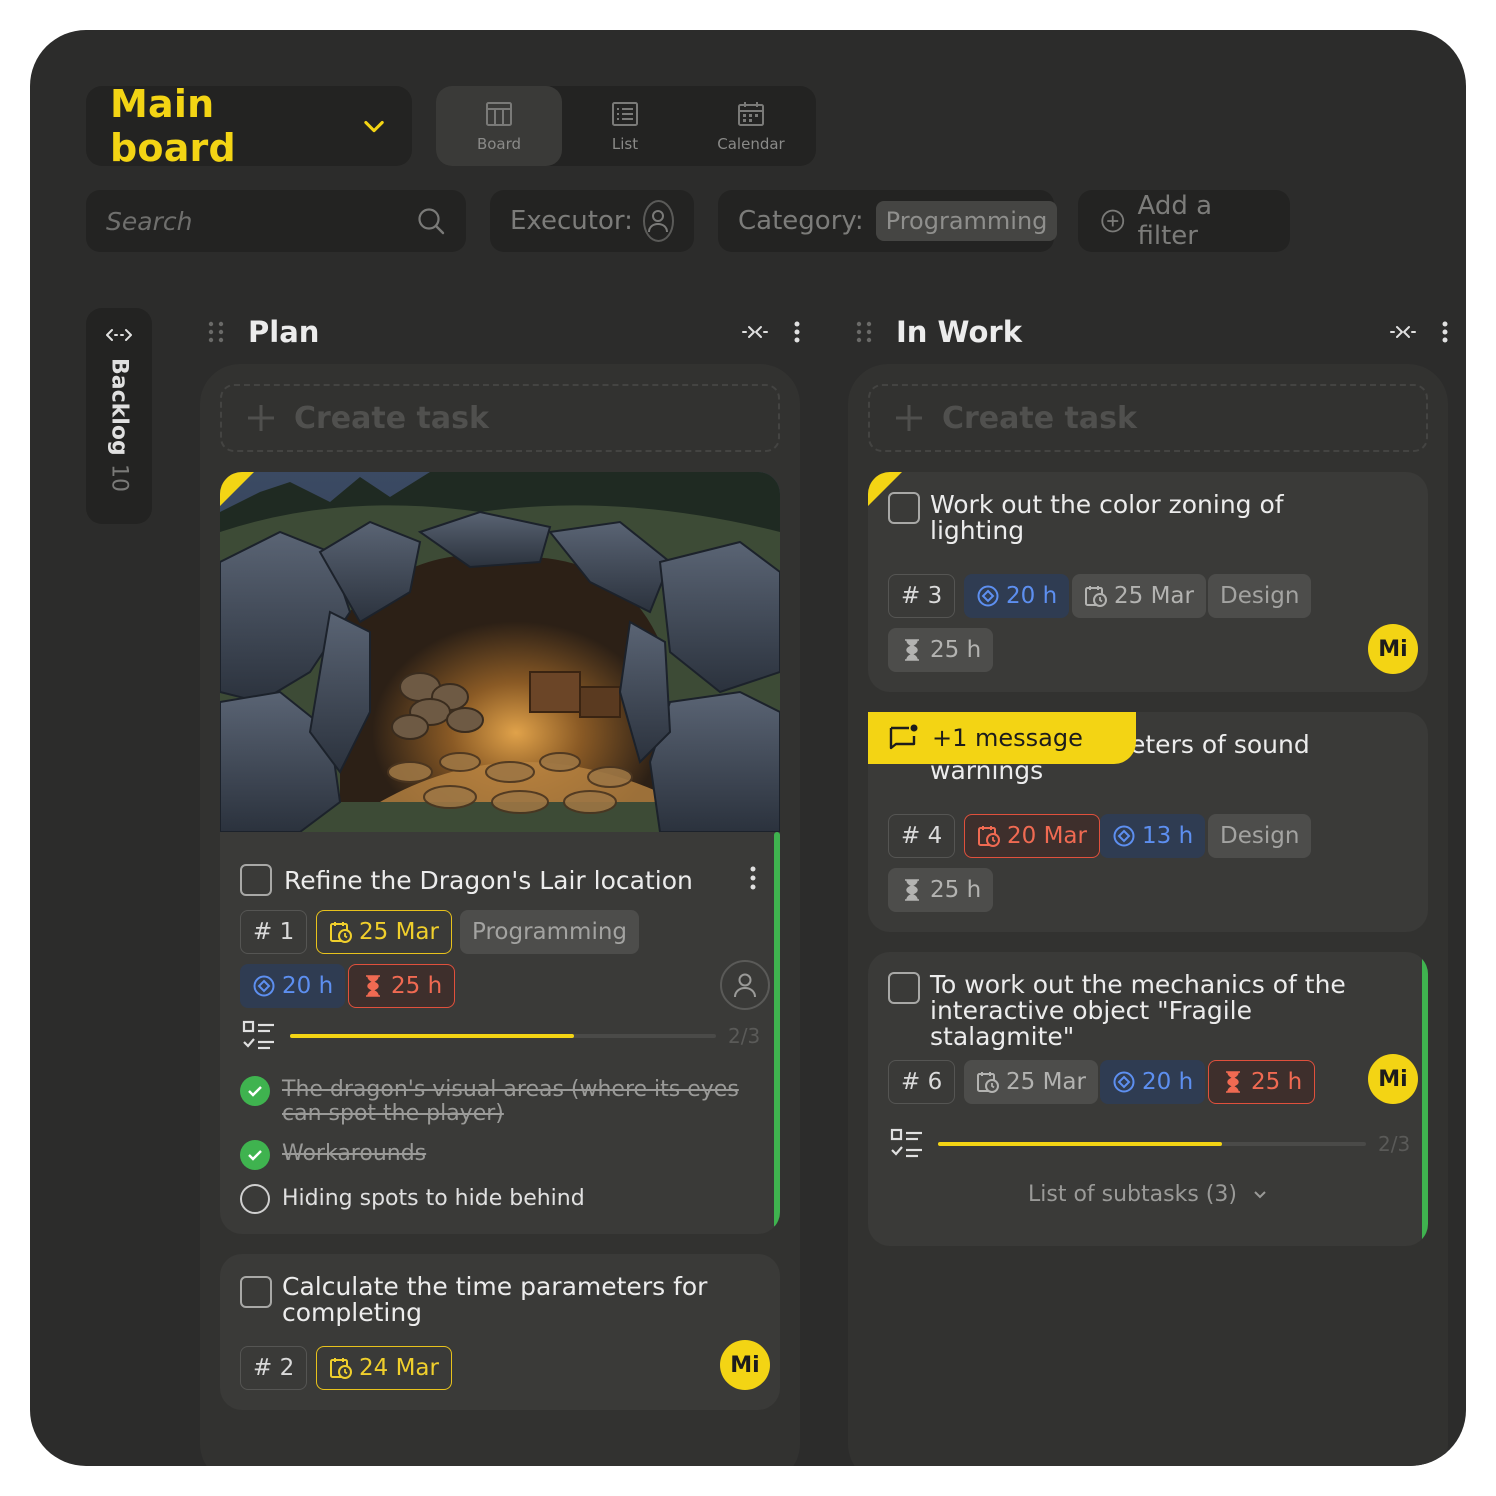 The width and height of the screenshot is (1496, 1496). Describe the element at coordinates (249, 126) in the screenshot. I see `board-selector: Main board` at that location.